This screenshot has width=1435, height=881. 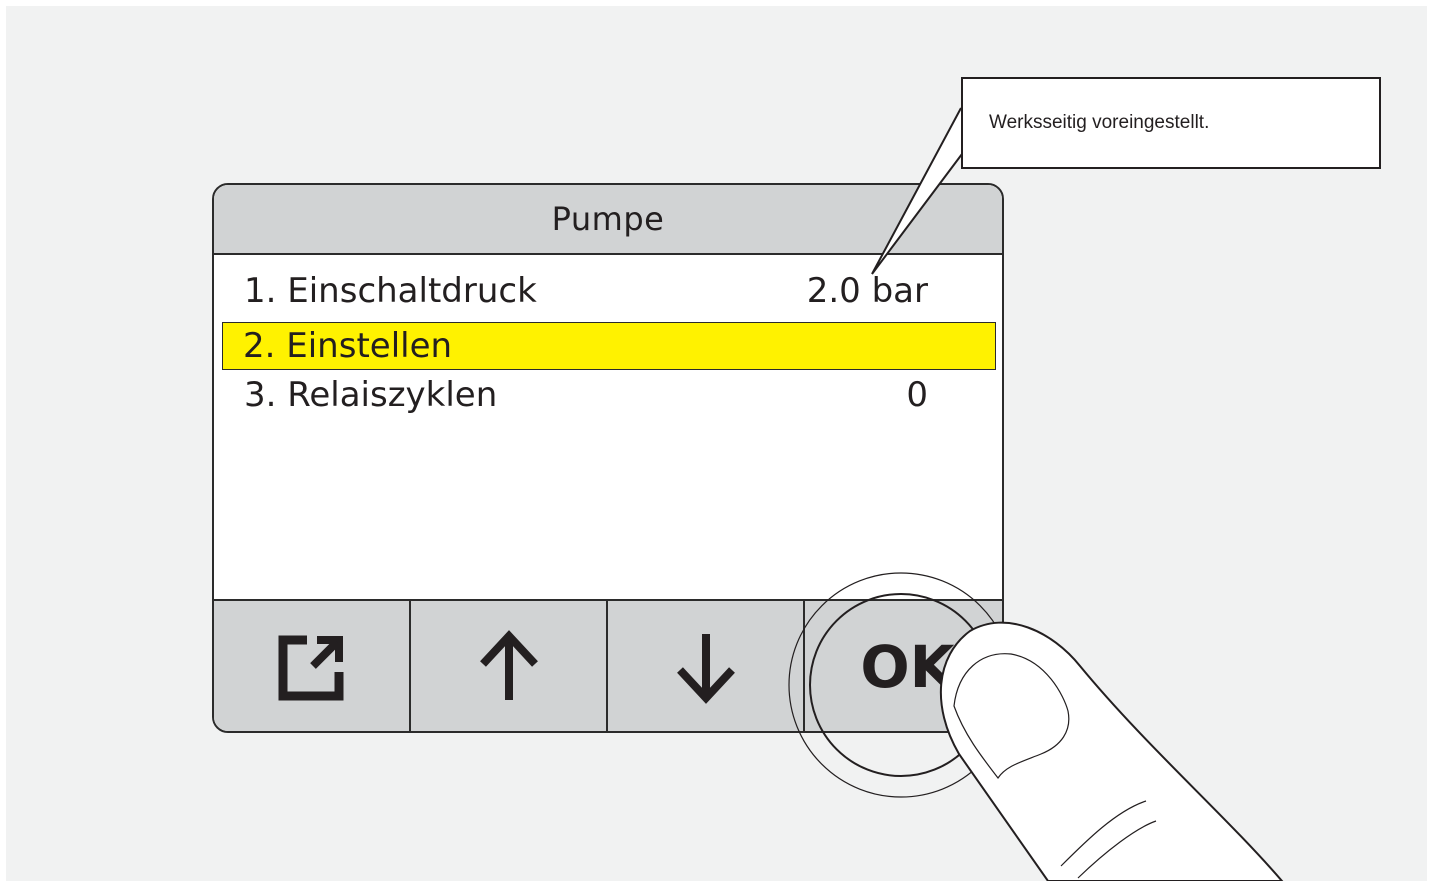 What do you see at coordinates (1111, 751) in the screenshot?
I see `finger-illustration` at bounding box center [1111, 751].